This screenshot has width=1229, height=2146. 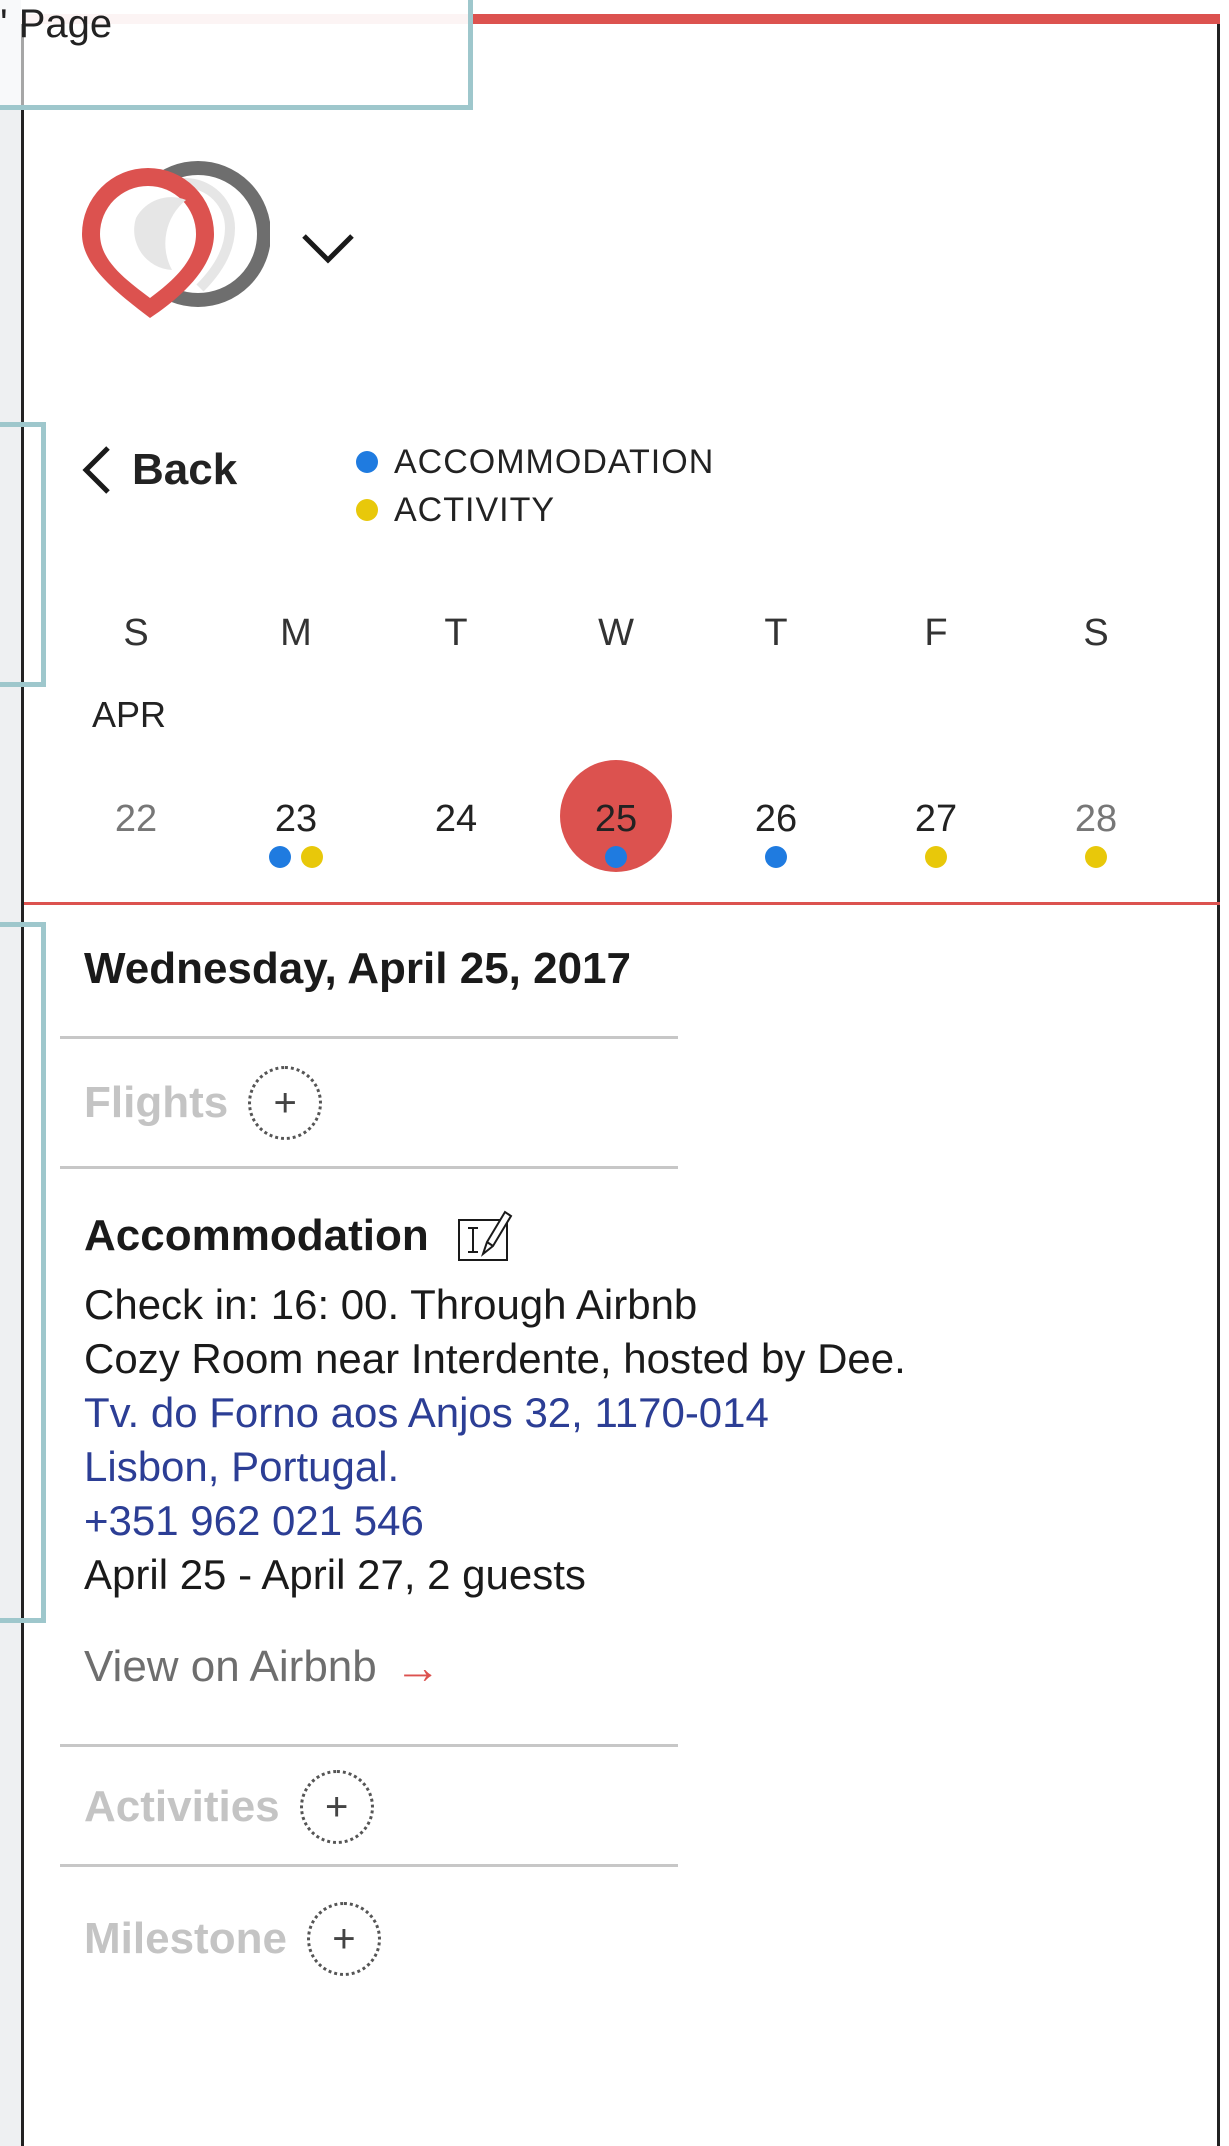 What do you see at coordinates (495, 1521) in the screenshot?
I see `phone-link: +351 962 021 546` at bounding box center [495, 1521].